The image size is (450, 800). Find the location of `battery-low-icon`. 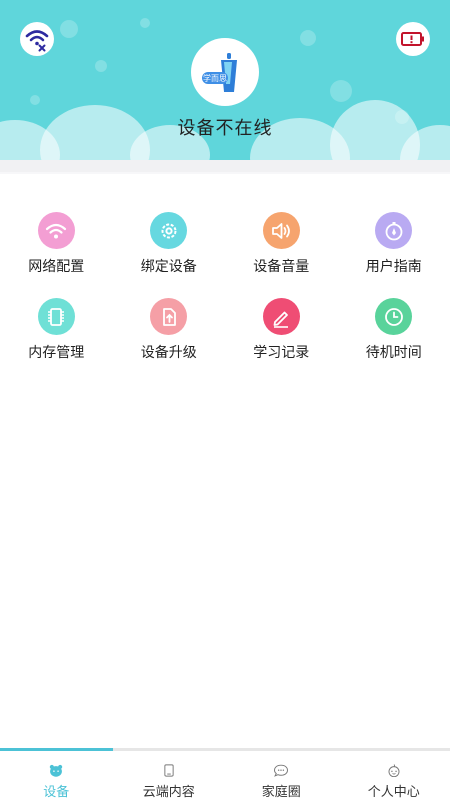

battery-low-icon is located at coordinates (412, 39).